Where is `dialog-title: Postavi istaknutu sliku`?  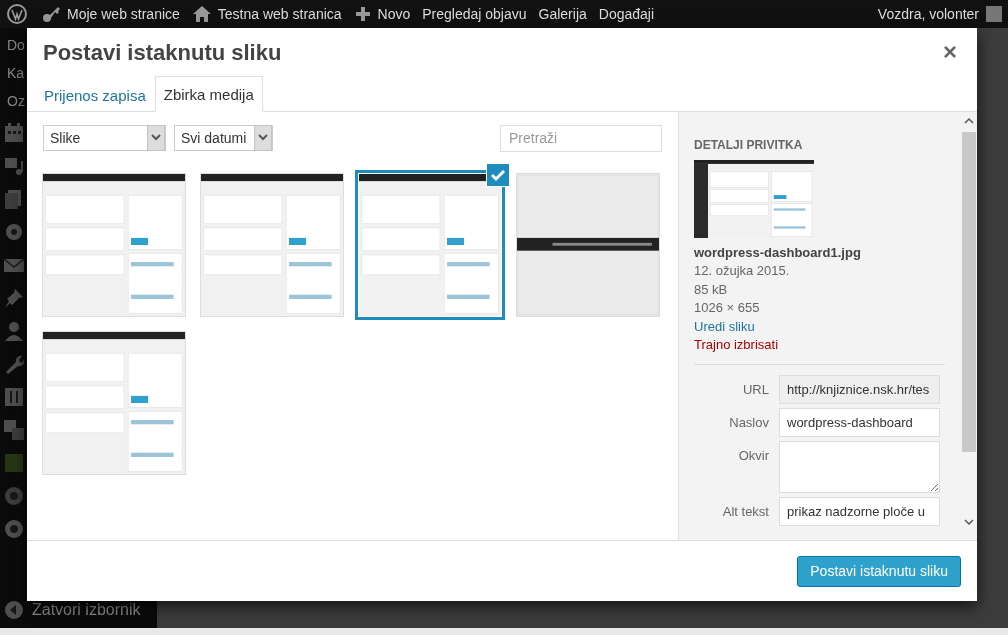 dialog-title: Postavi istaknutu sliku is located at coordinates (162, 52).